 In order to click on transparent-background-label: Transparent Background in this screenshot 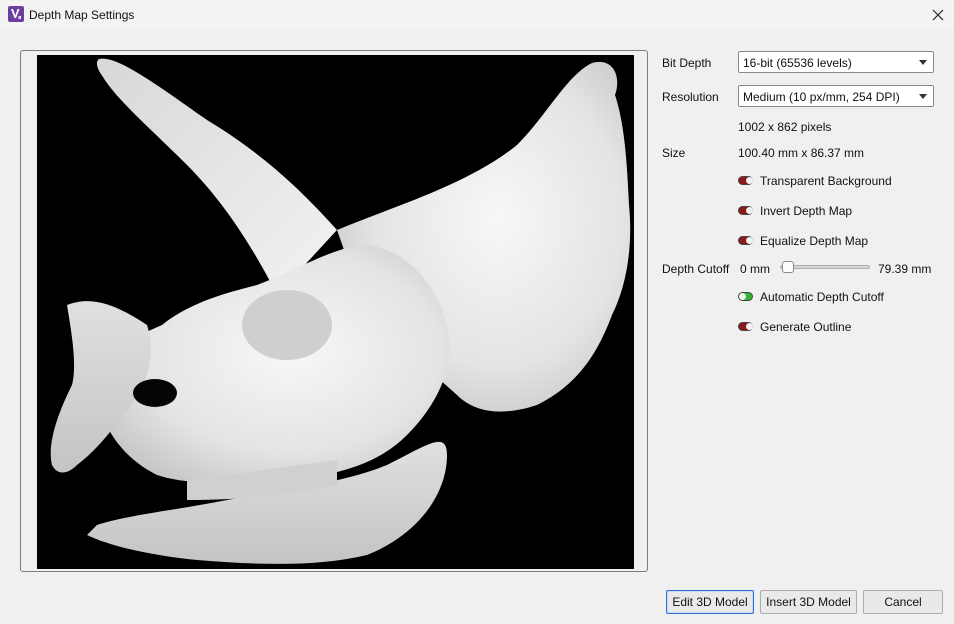, I will do `click(826, 181)`.